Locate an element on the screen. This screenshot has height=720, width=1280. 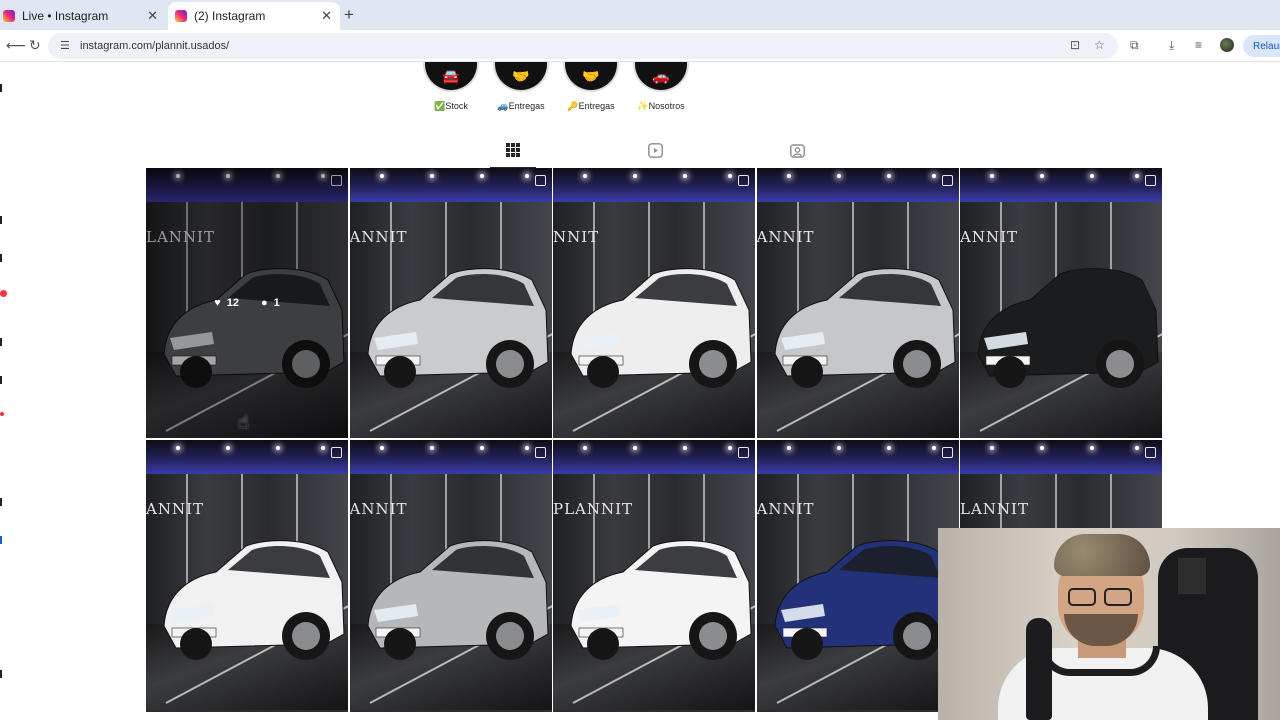
tab-reels is located at coordinates (655, 150).